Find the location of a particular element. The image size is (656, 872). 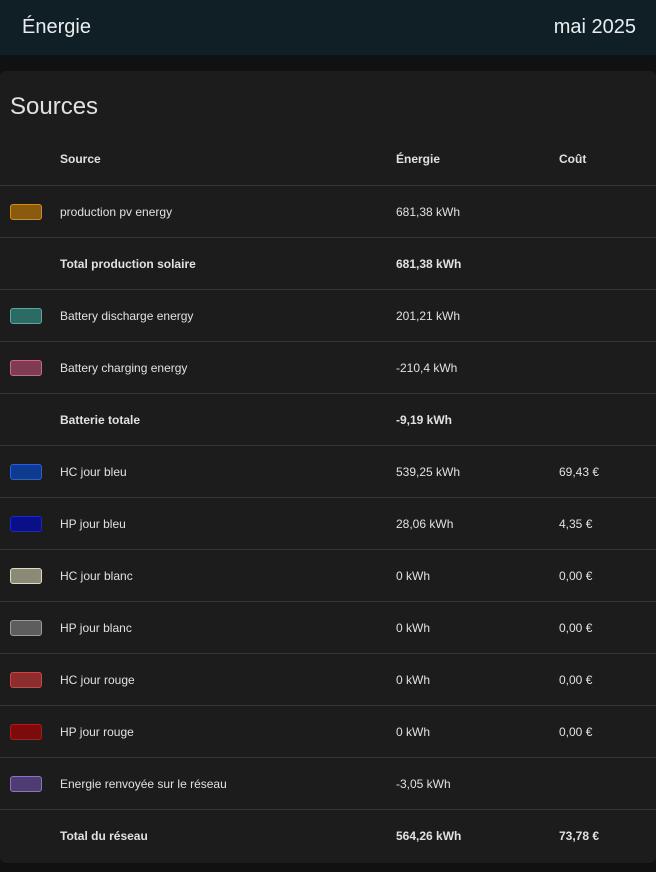

table-row: HC jour bleu 539,25 kWh 69,43 € is located at coordinates (328, 471).